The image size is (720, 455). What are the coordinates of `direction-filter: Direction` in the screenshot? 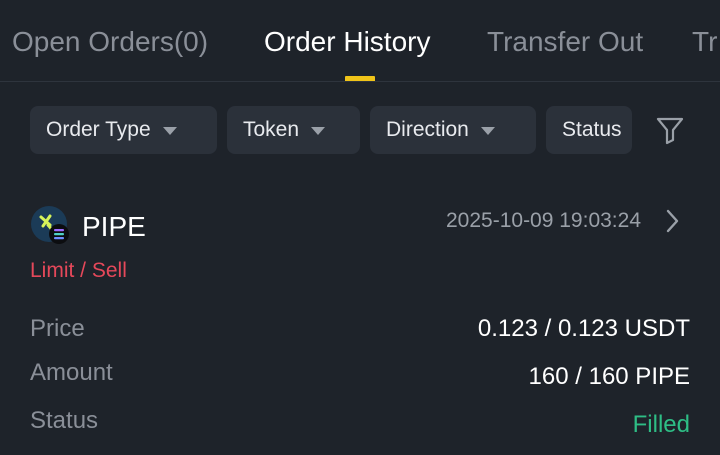 It's located at (453, 130).